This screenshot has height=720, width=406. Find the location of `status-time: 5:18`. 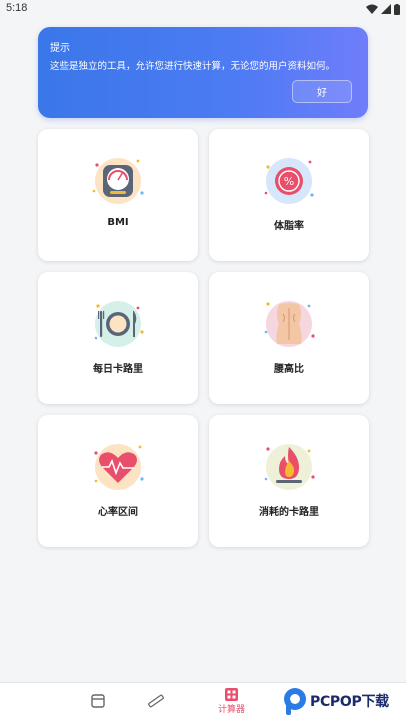

status-time: 5:18 is located at coordinates (17, 8).